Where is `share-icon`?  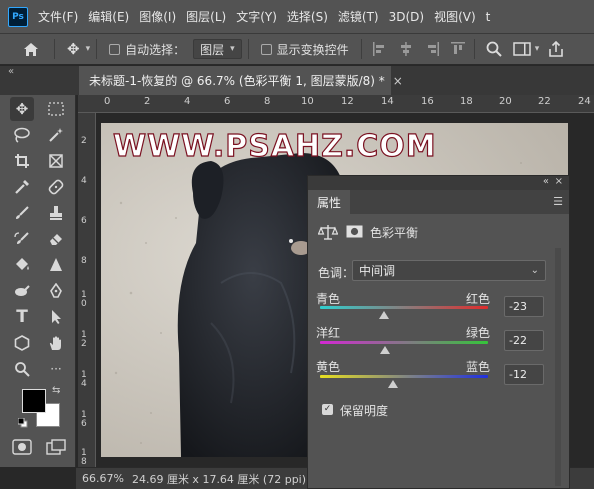
share-icon is located at coordinates (556, 49).